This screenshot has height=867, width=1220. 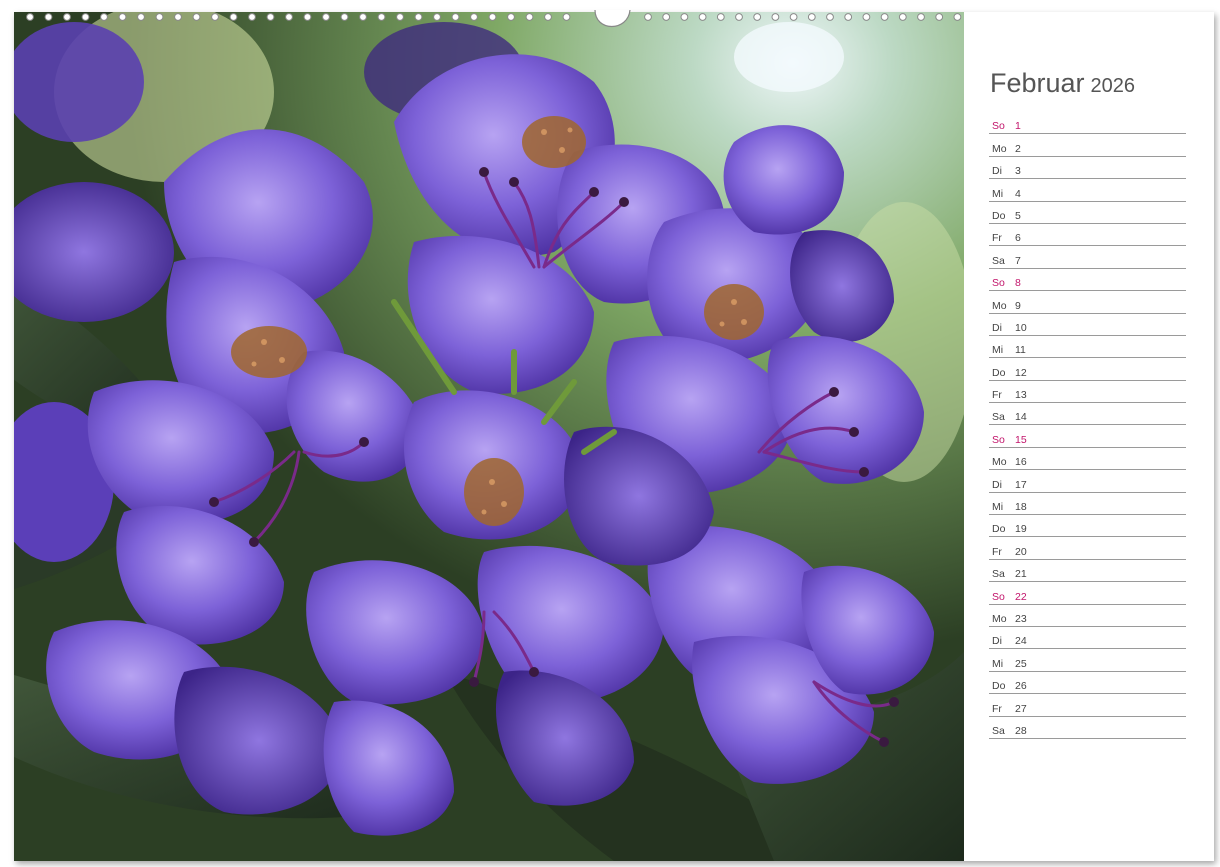 What do you see at coordinates (1087, 414) in the screenshot?
I see `day-row: Sa 14` at bounding box center [1087, 414].